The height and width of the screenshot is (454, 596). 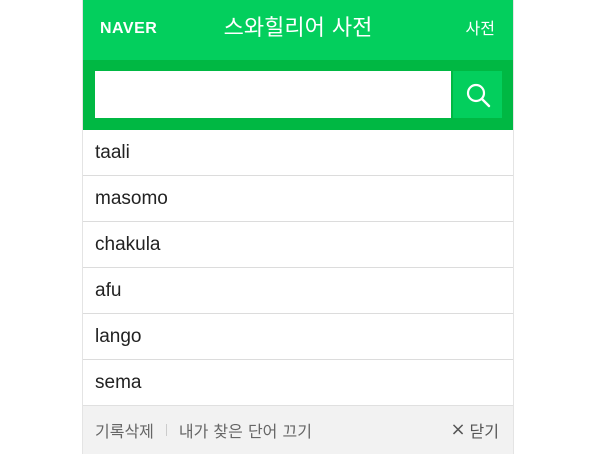 I want to click on close-icon: ×, so click(x=458, y=429).